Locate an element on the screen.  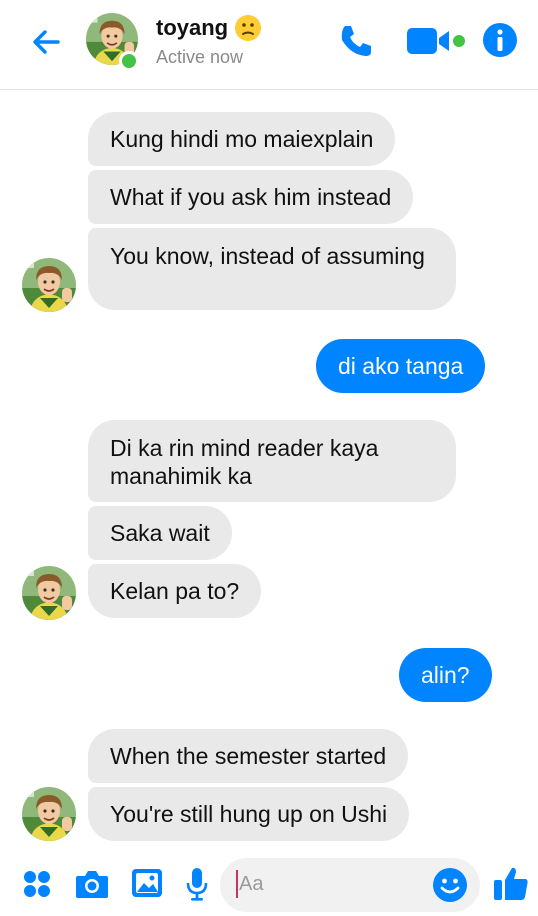
online-indicator is located at coordinates (129, 61).